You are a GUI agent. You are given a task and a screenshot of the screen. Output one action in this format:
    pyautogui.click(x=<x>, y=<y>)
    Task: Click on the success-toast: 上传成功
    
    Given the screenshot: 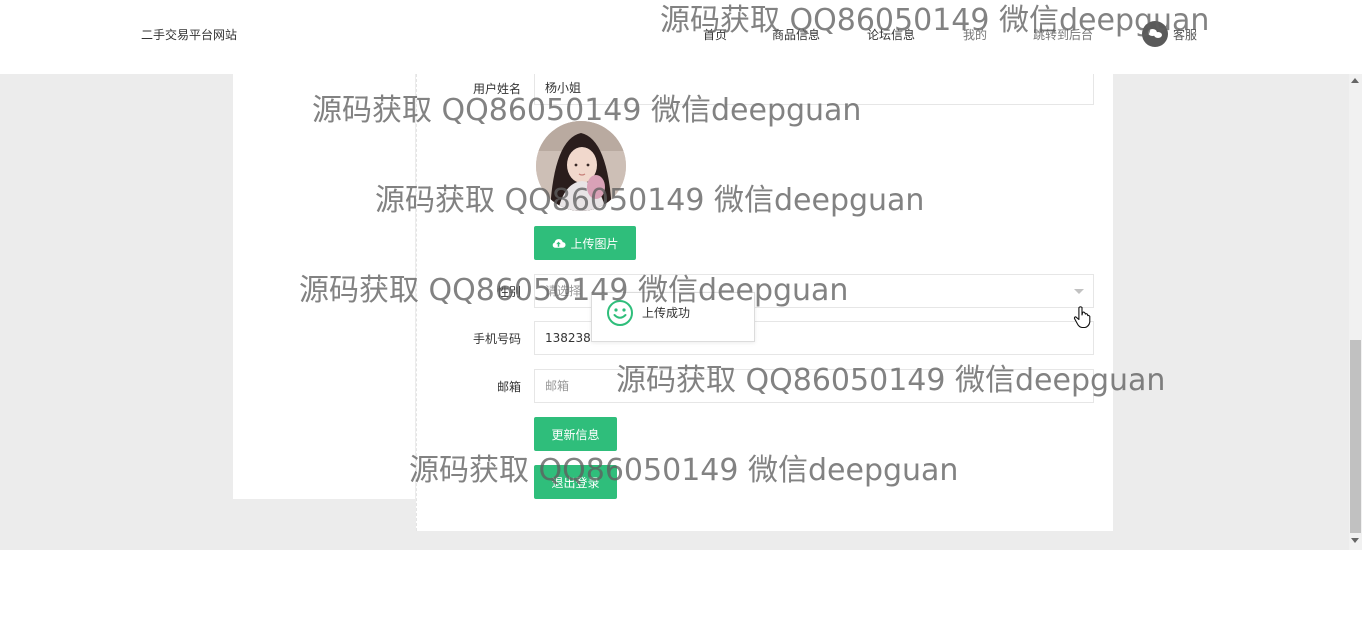 What is the action you would take?
    pyautogui.click(x=673, y=317)
    